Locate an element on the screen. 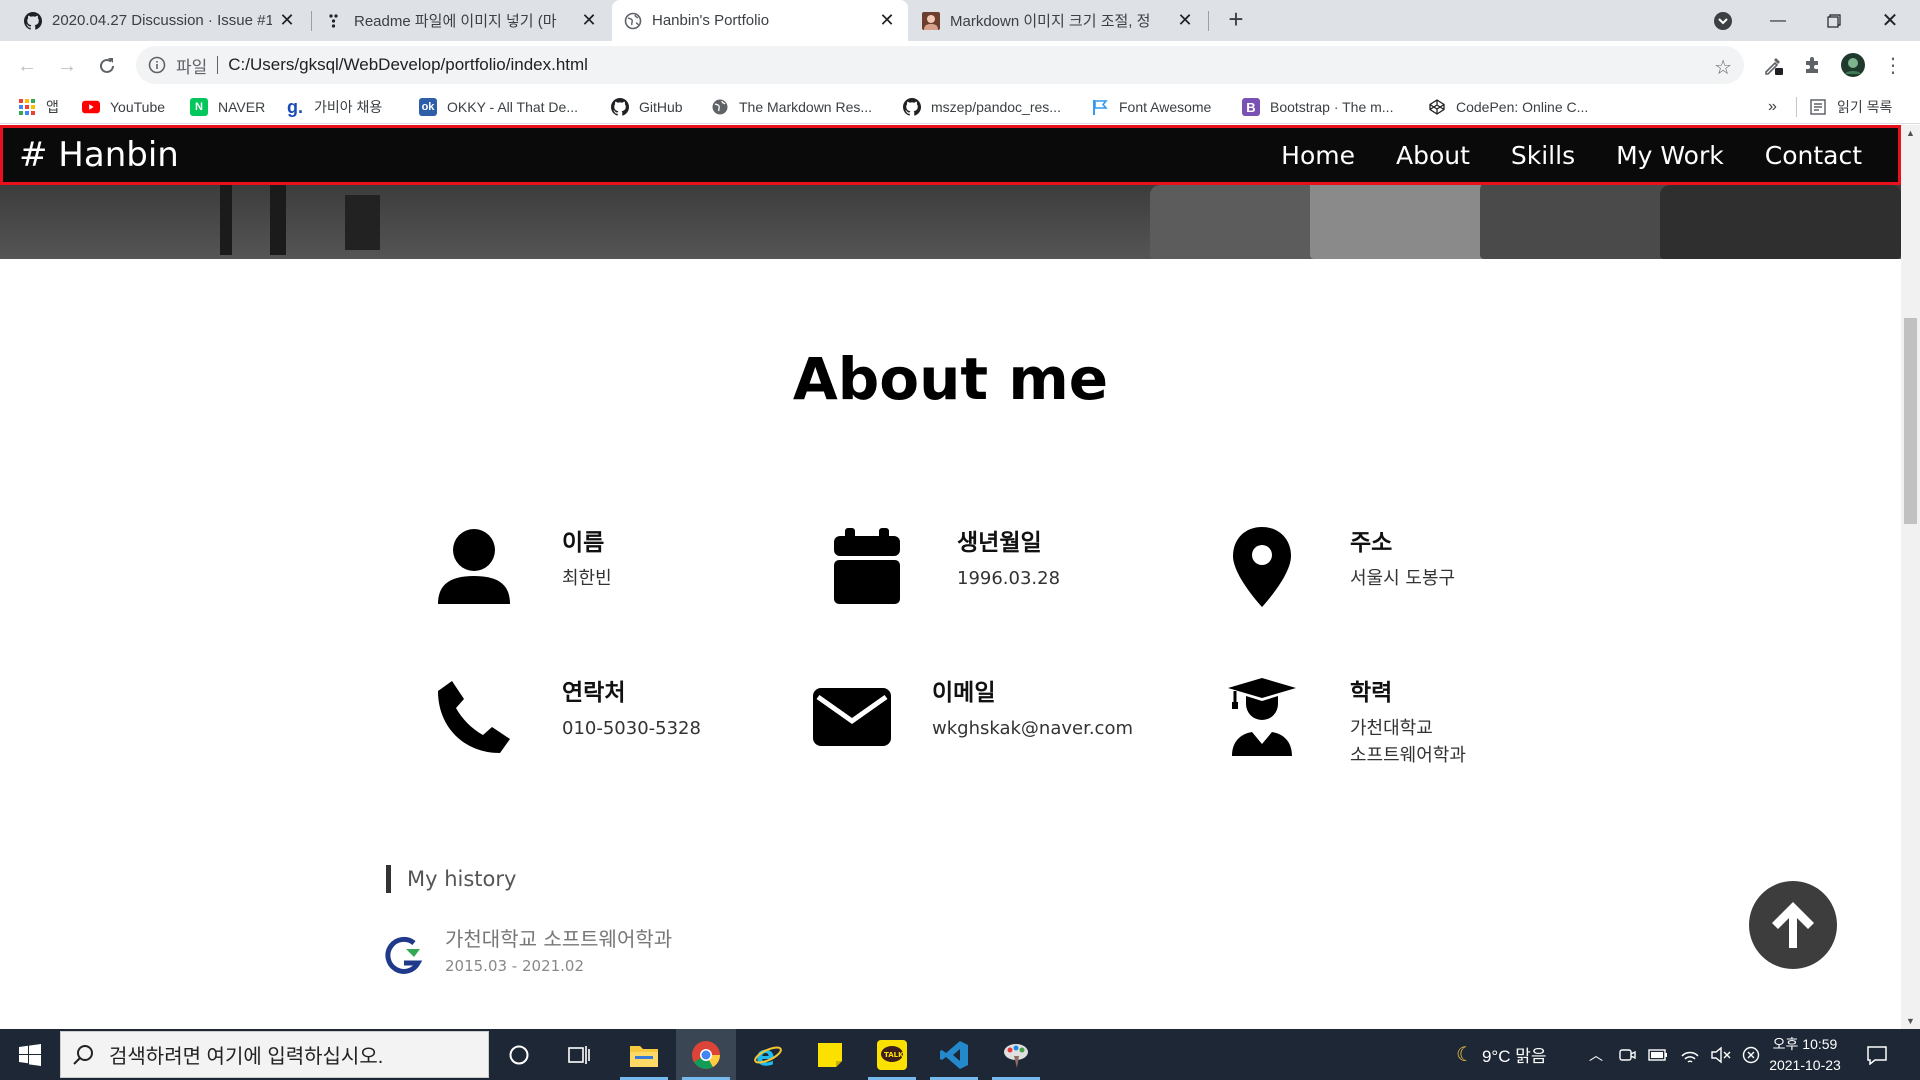 This screenshot has height=1080, width=1920. arrow-up-icon is located at coordinates (1793, 925).